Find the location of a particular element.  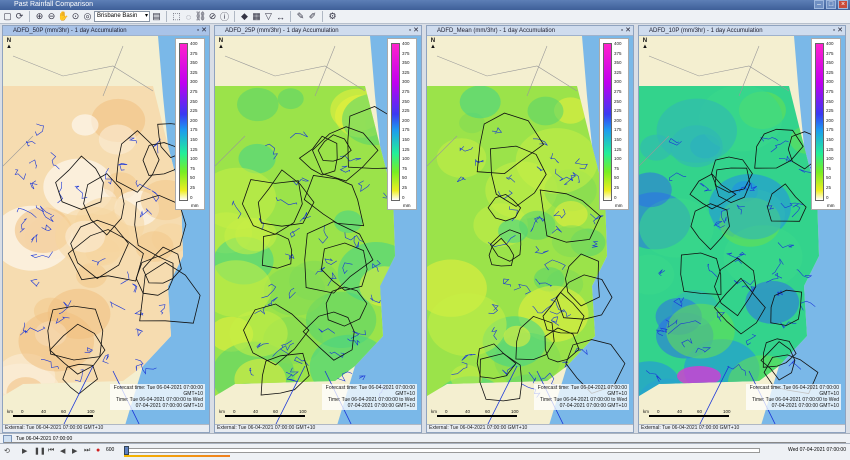

sync-icon: ⟲ is located at coordinates (7, 451).